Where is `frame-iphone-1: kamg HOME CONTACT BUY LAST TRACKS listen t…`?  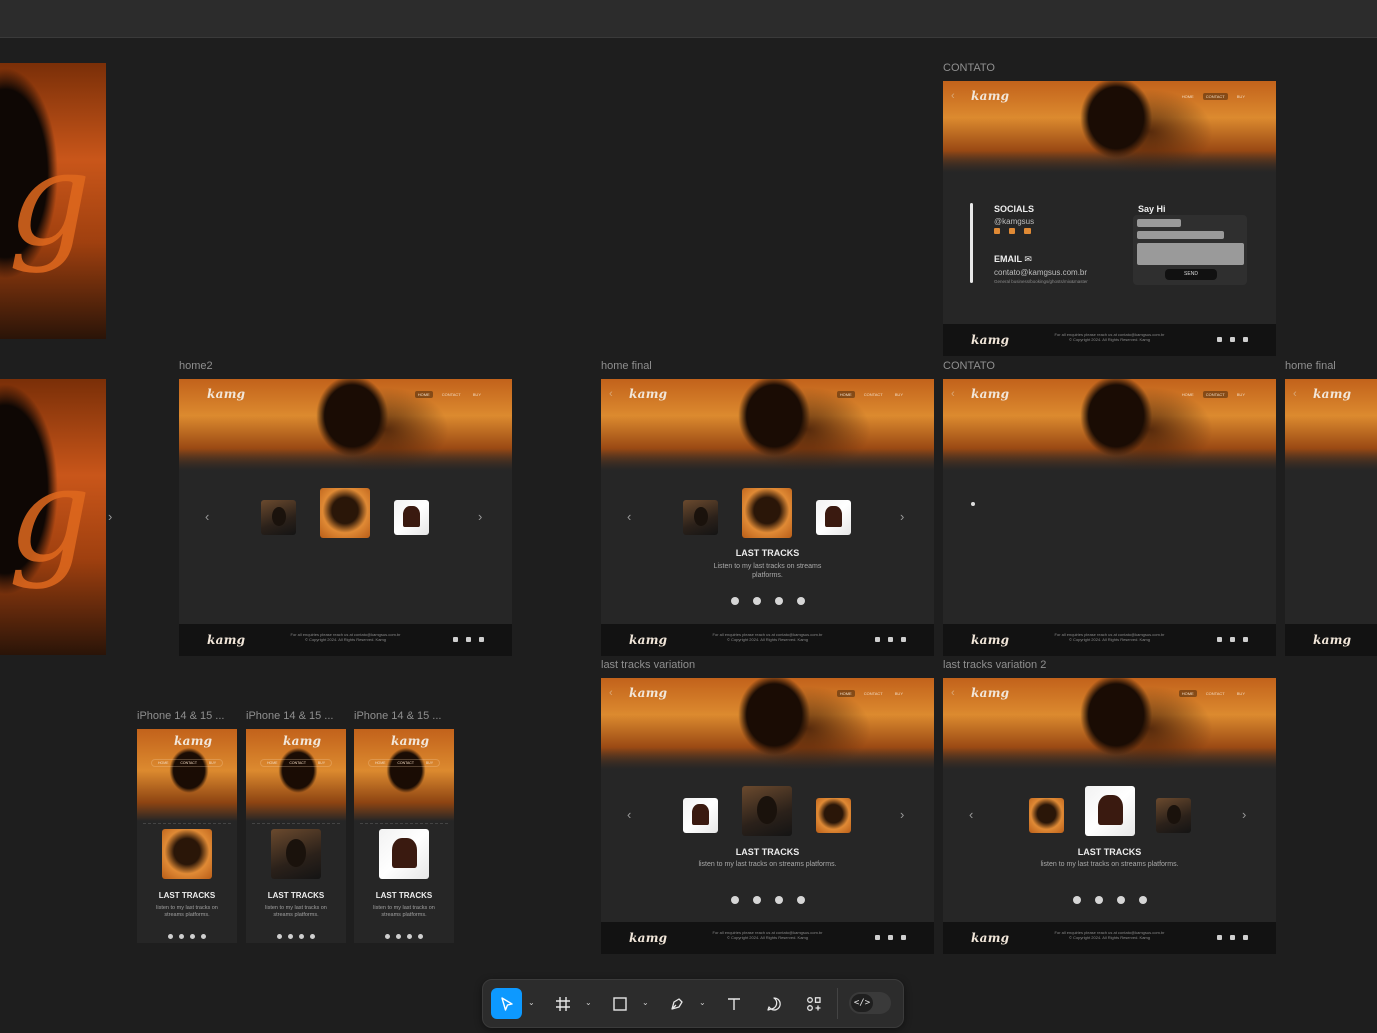 frame-iphone-1: kamg HOME CONTACT BUY LAST TRACKS listen t… is located at coordinates (187, 836).